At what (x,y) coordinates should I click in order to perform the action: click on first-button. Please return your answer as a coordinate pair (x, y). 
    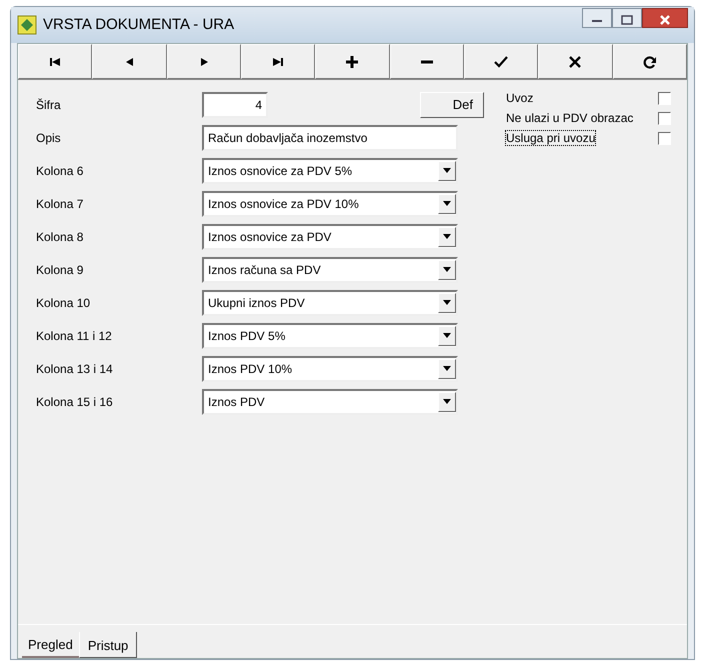
    Looking at the image, I should click on (55, 61).